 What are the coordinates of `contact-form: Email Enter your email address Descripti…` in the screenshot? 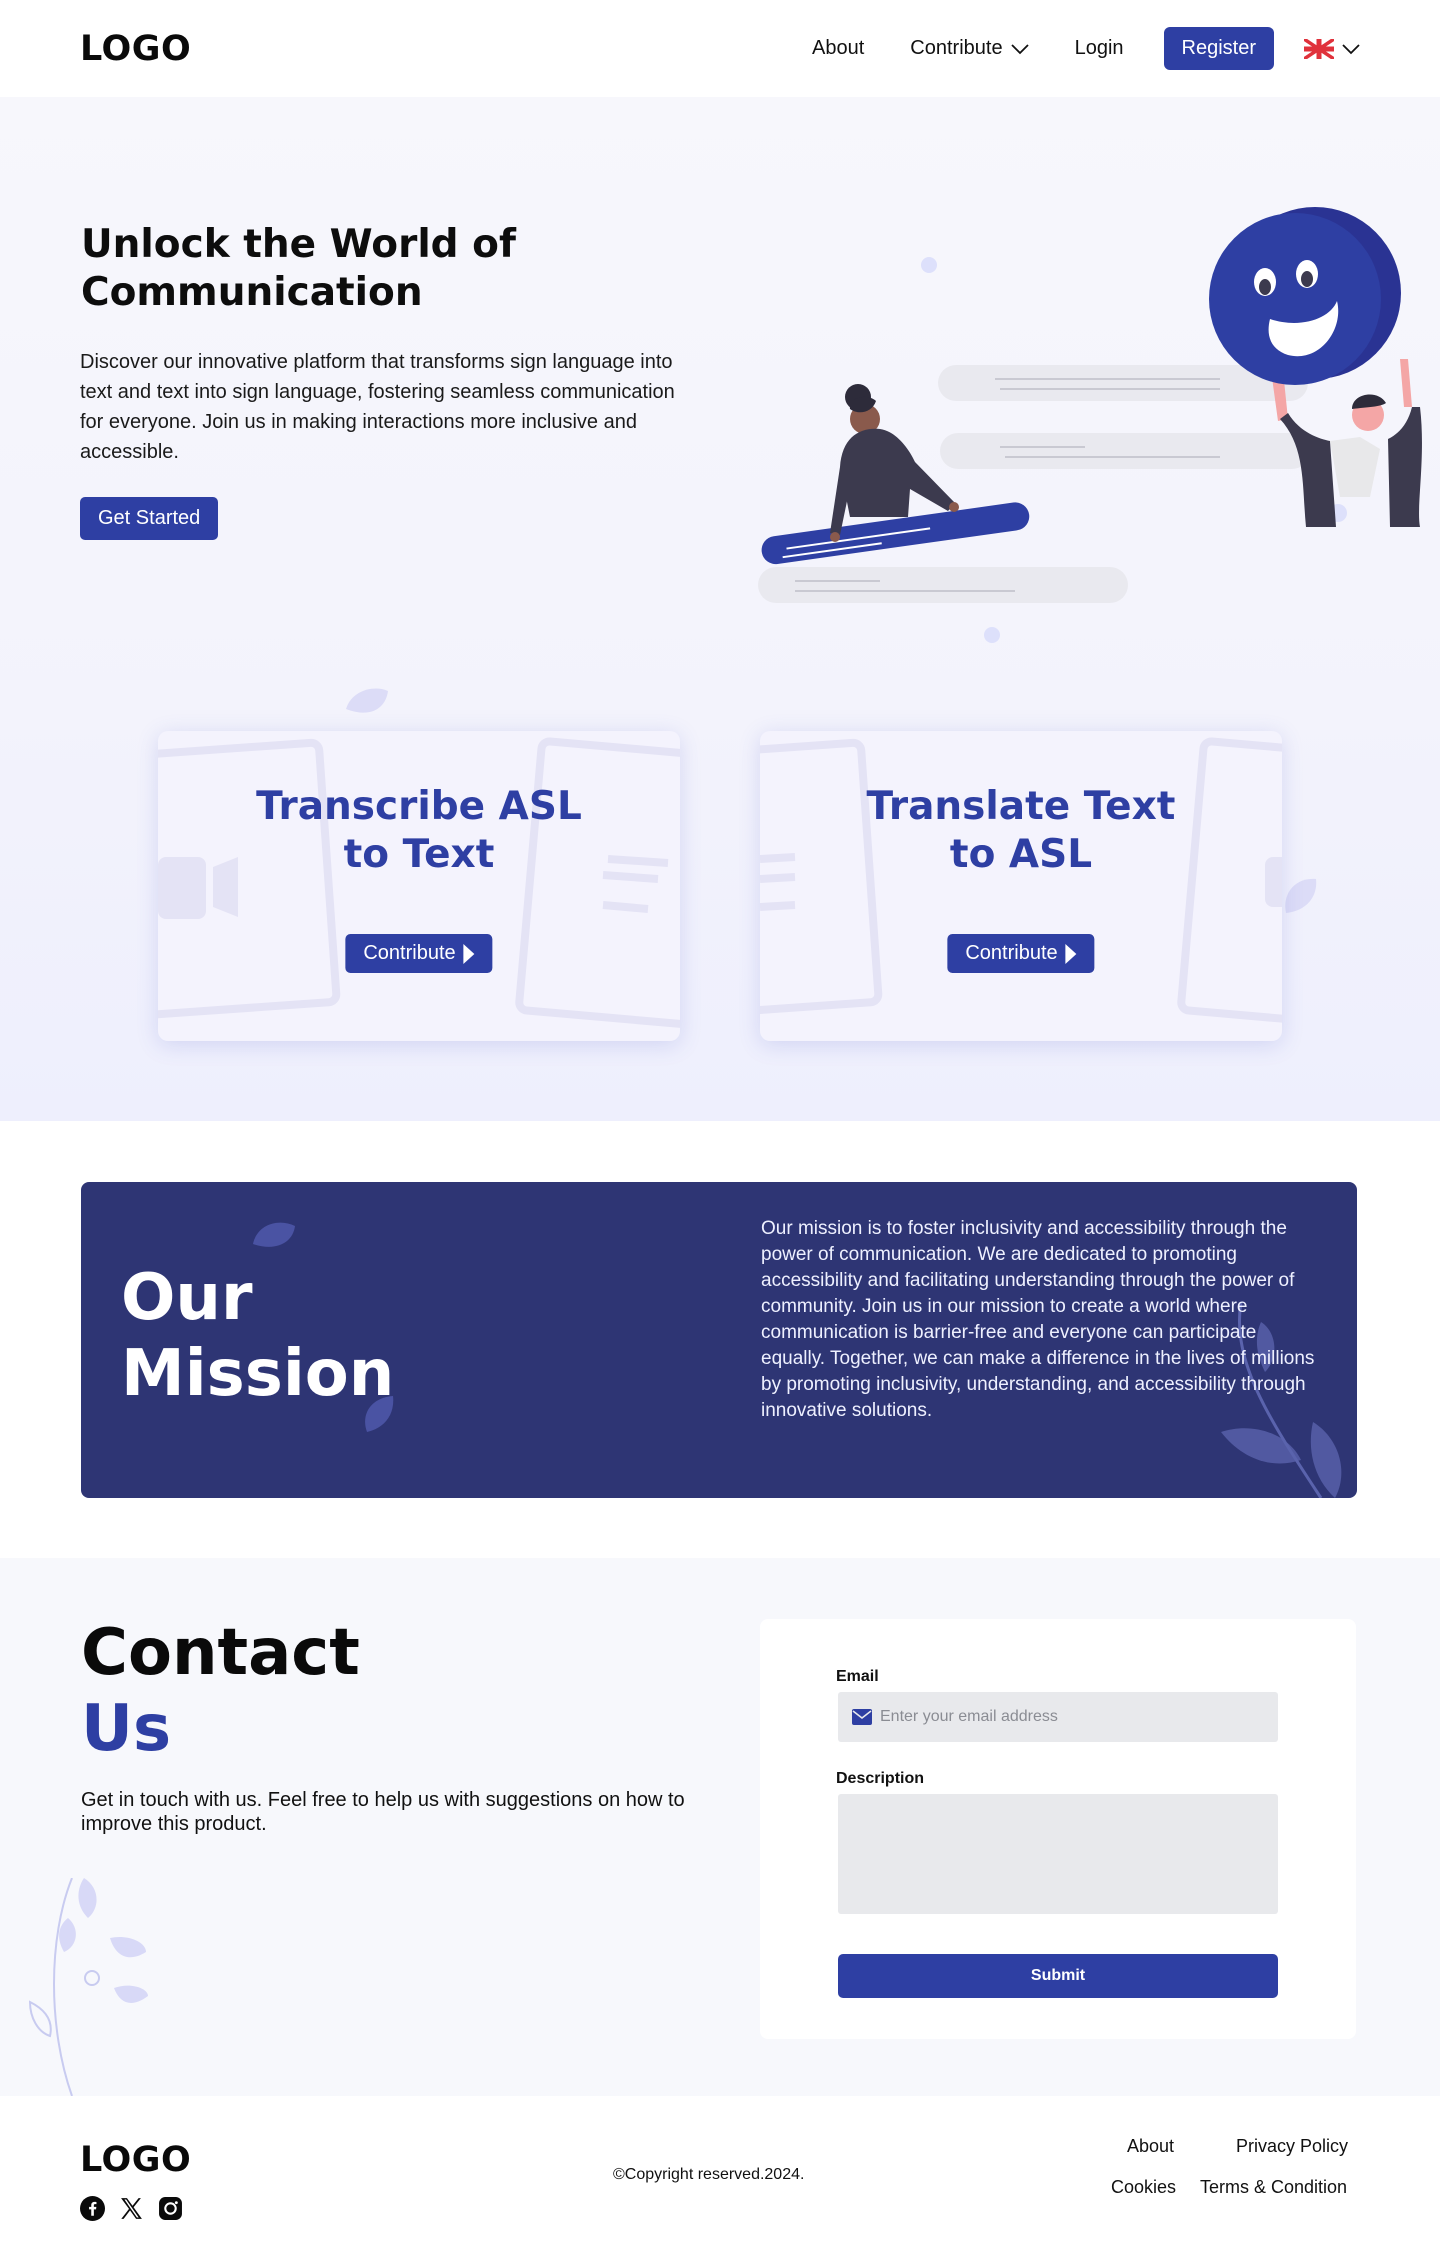 It's located at (1058, 1829).